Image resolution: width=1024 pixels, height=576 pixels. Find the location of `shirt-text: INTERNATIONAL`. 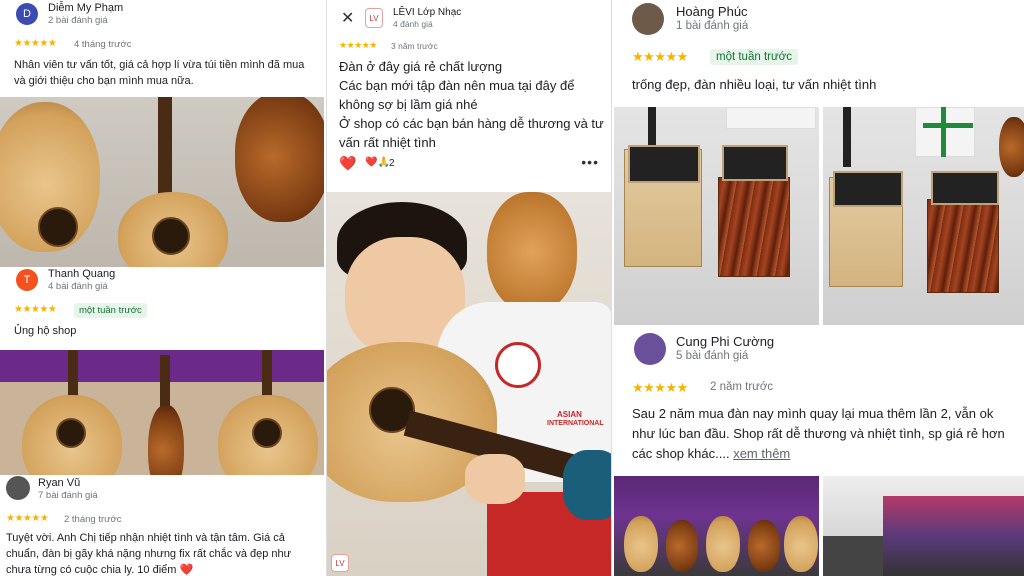

shirt-text: INTERNATIONAL is located at coordinates (575, 423).